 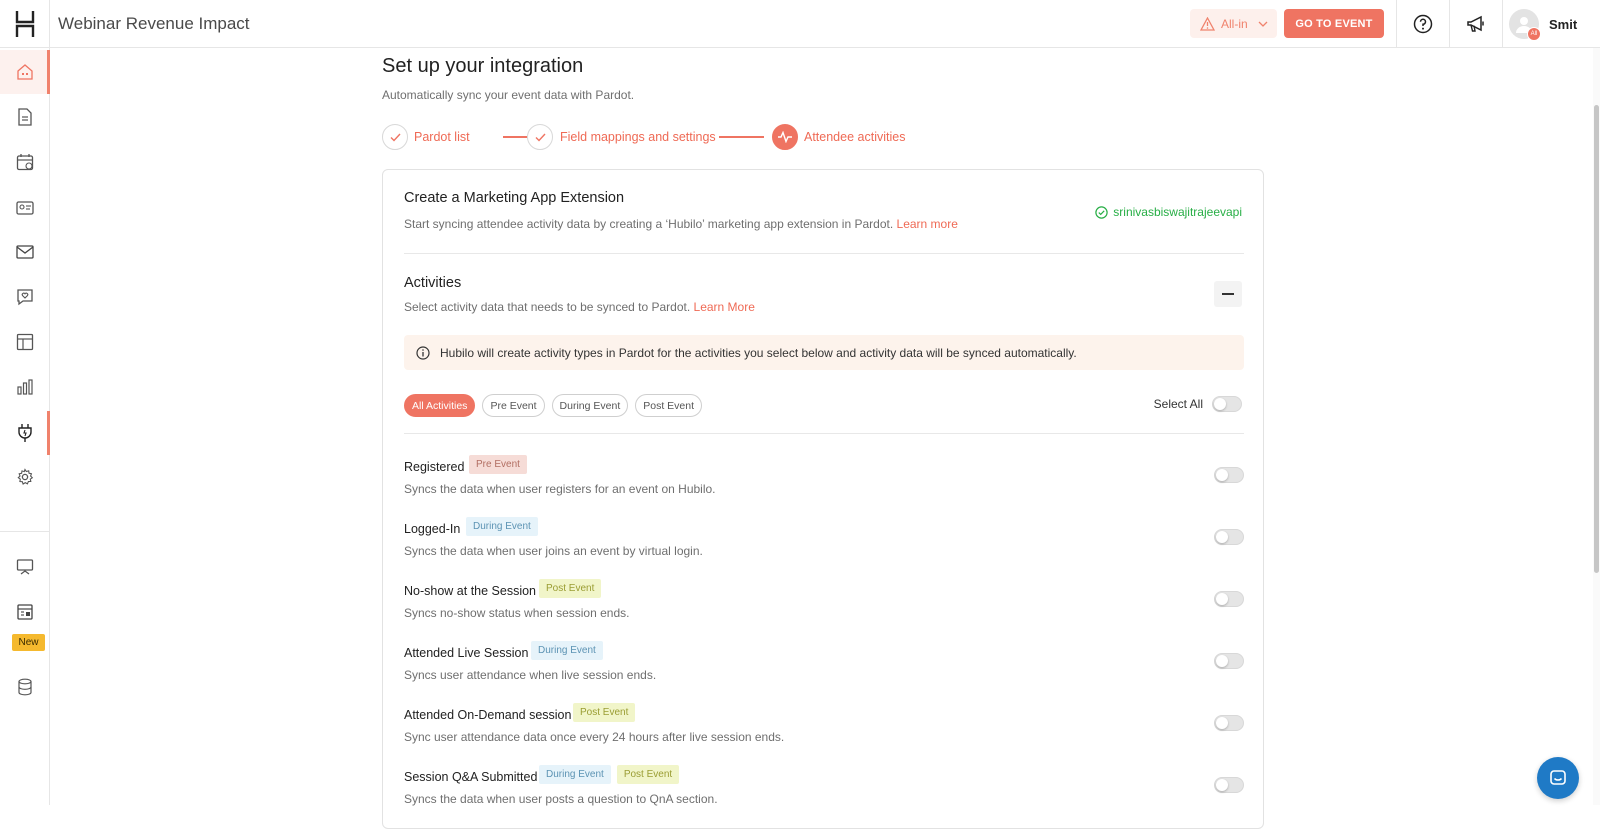 I want to click on sidebar-item-home, so click(x=25, y=72).